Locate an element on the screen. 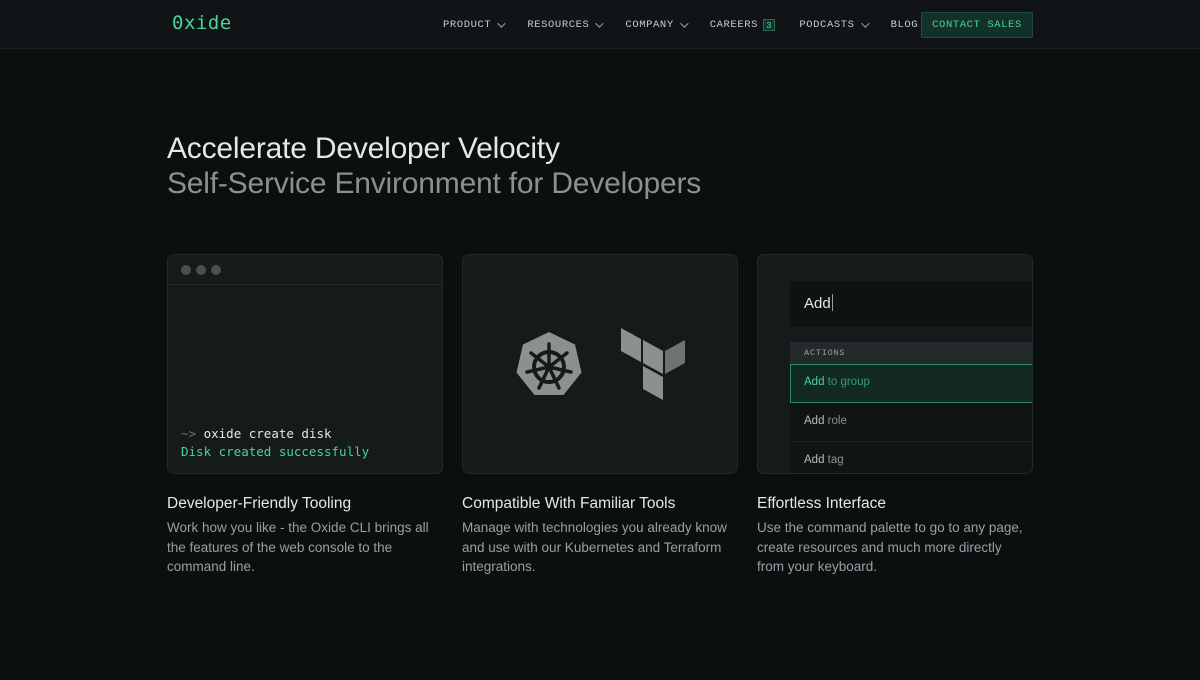 The image size is (1200, 680). terminal-command-line: ~> oxide create disk is located at coordinates (256, 433).